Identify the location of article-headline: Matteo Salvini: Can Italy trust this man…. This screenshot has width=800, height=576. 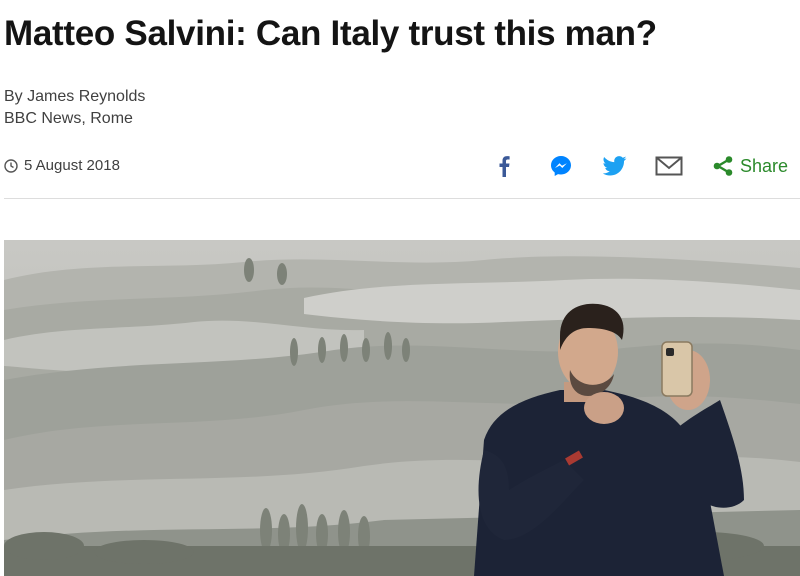
(330, 33).